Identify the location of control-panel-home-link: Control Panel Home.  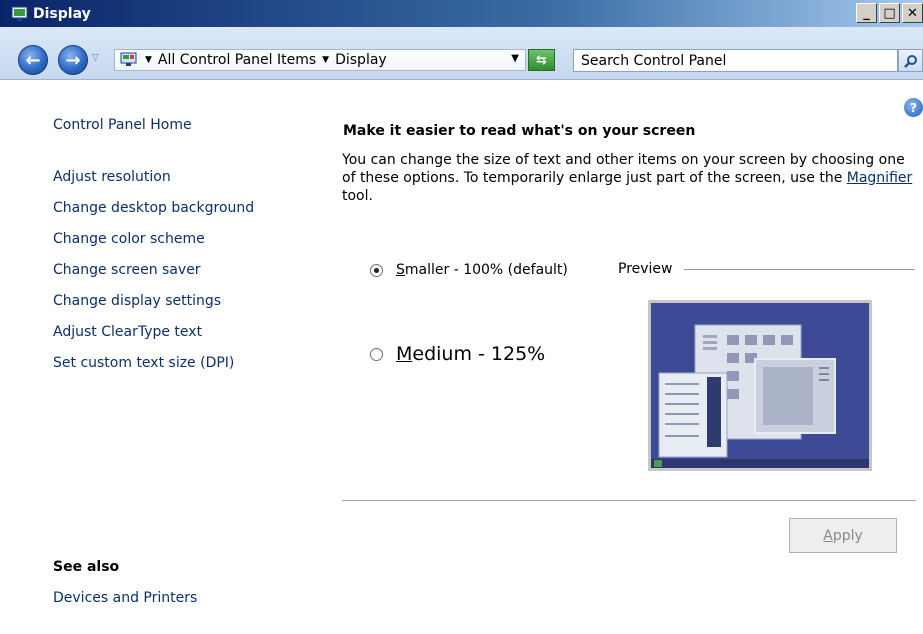
(122, 125).